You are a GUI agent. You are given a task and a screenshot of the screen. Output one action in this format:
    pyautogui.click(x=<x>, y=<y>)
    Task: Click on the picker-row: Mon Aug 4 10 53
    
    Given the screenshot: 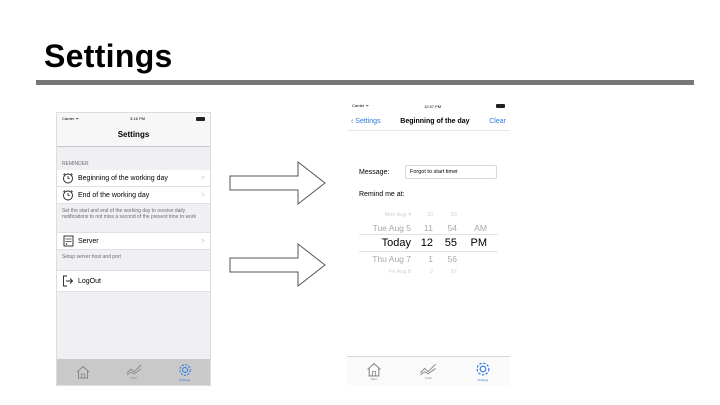 What is the action you would take?
    pyautogui.click(x=428, y=214)
    